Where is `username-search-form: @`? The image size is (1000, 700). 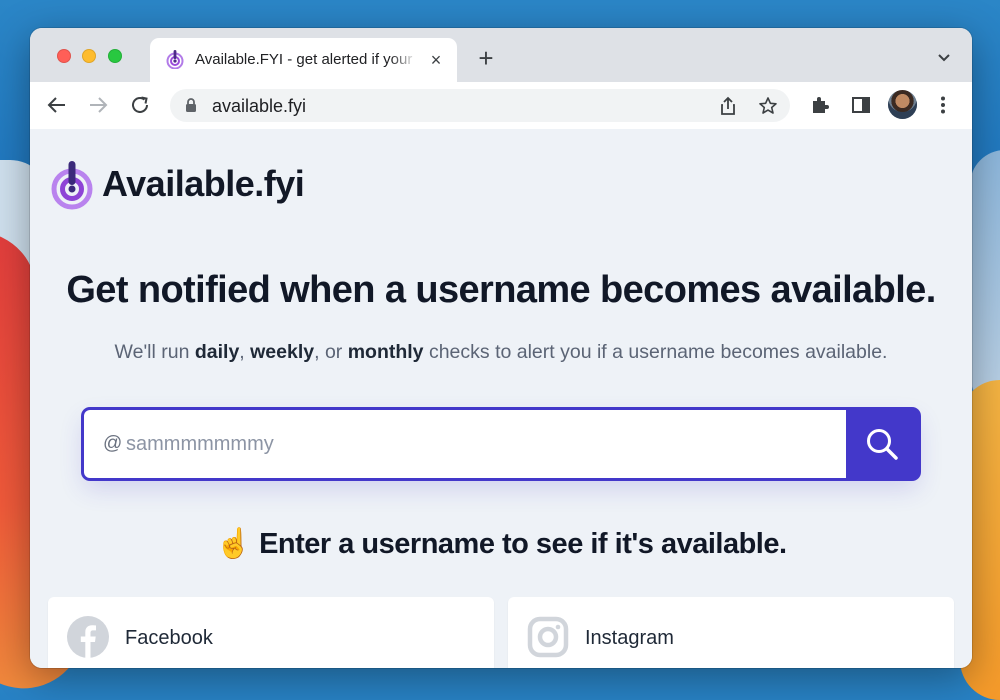
username-search-form: @ is located at coordinates (501, 444).